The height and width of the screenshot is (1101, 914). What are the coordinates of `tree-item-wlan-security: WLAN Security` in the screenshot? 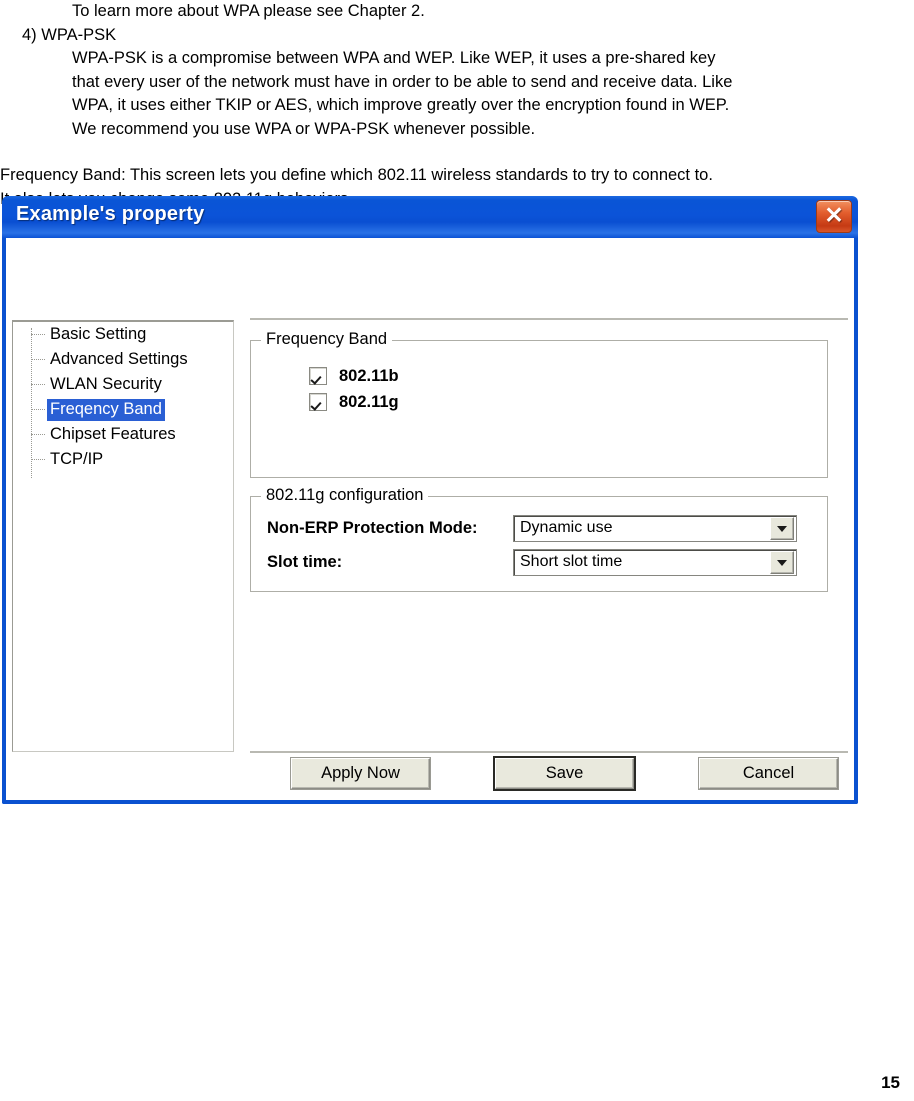 It's located at (132, 384).